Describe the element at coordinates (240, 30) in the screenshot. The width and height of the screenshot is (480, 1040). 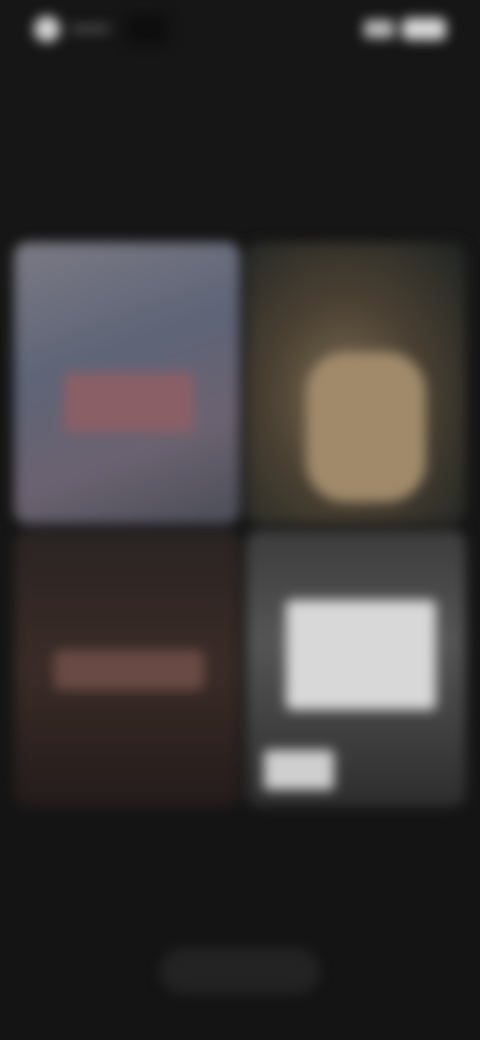
I see `status-bar` at that location.